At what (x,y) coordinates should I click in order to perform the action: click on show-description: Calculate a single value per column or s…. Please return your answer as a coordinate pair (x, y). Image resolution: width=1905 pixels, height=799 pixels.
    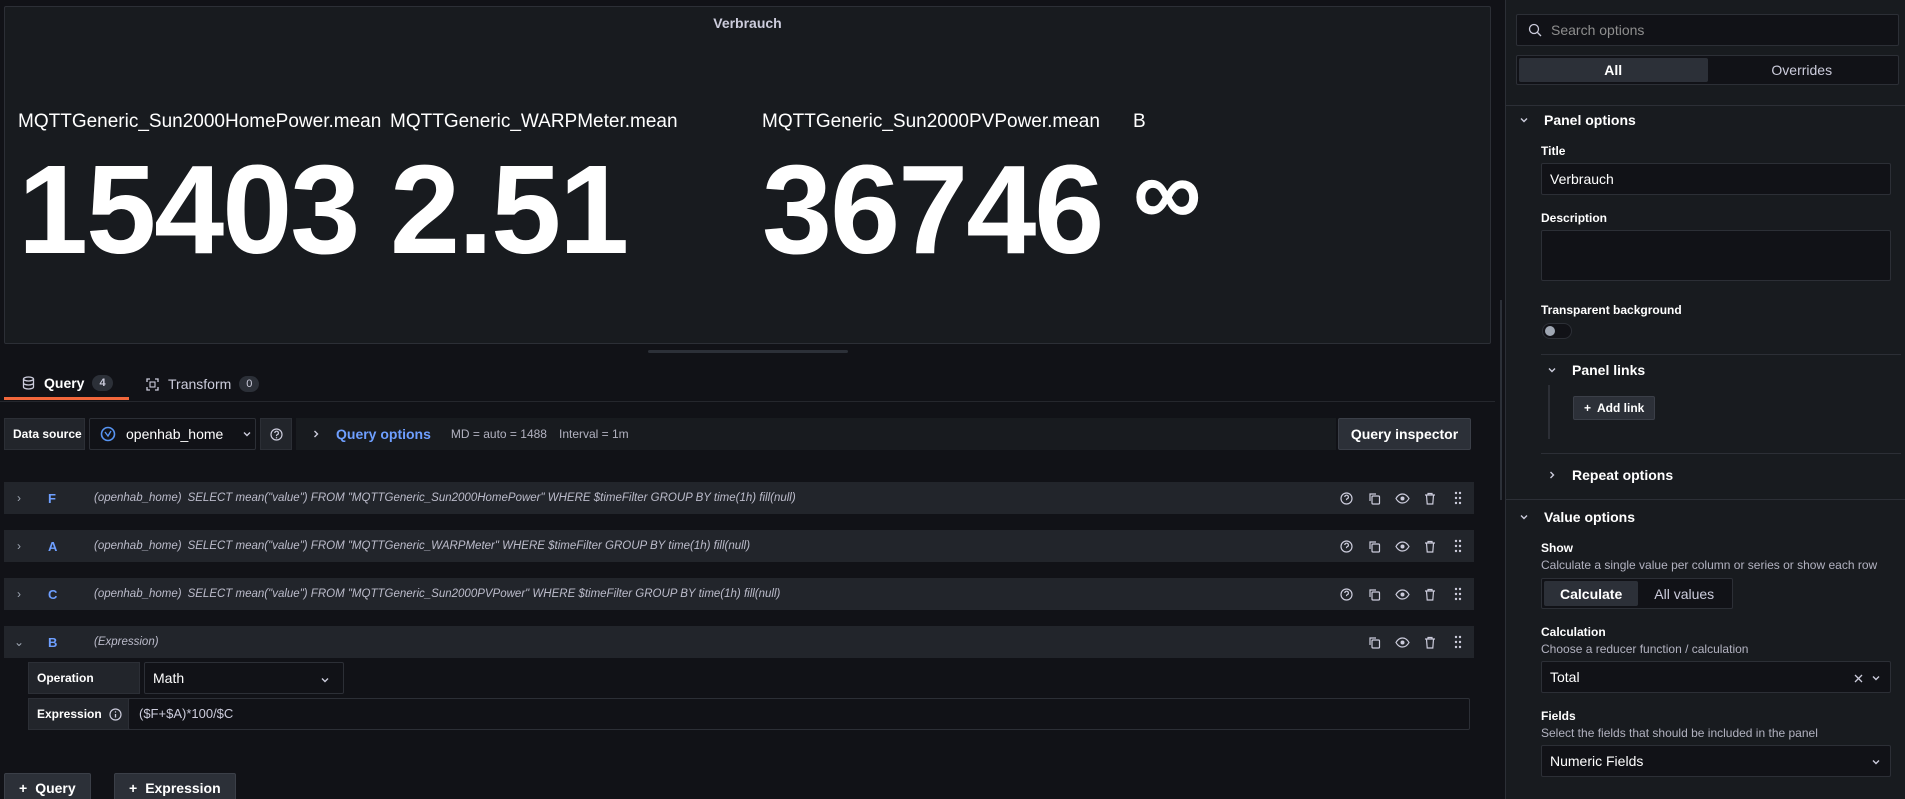
    Looking at the image, I should click on (1709, 565).